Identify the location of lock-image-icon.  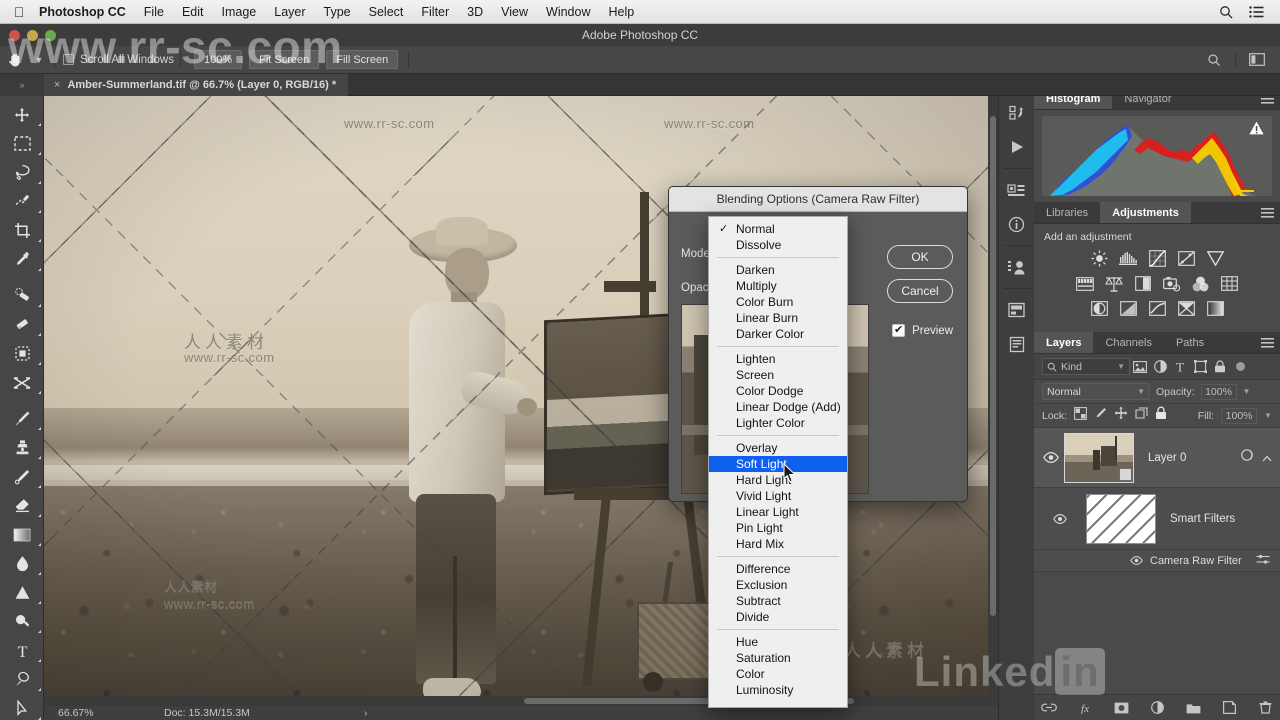
(1100, 416).